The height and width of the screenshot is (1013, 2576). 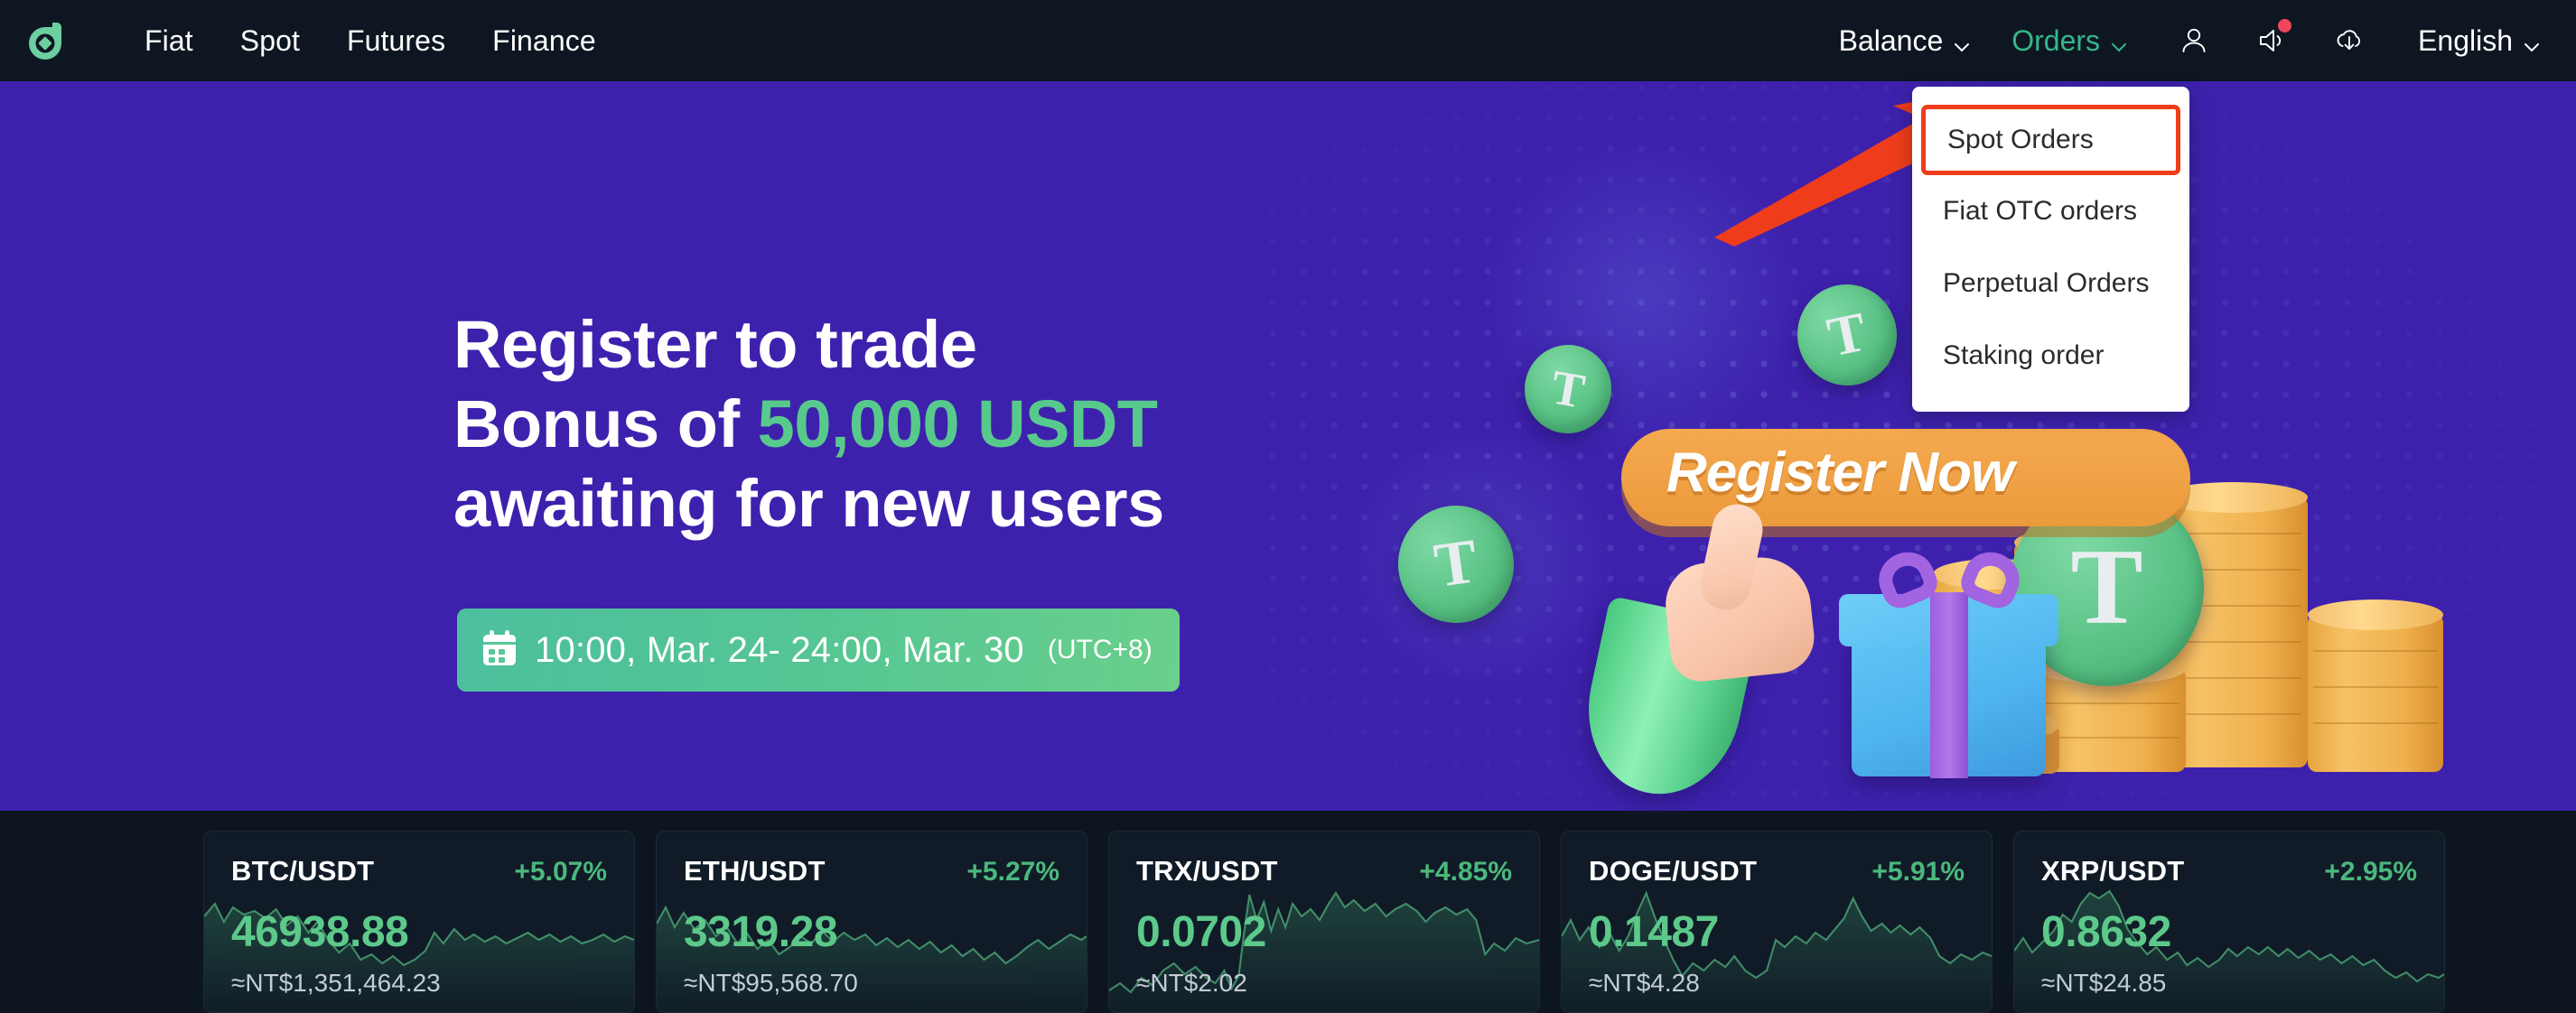 I want to click on nav-link-fiat: Fiat, so click(x=169, y=41).